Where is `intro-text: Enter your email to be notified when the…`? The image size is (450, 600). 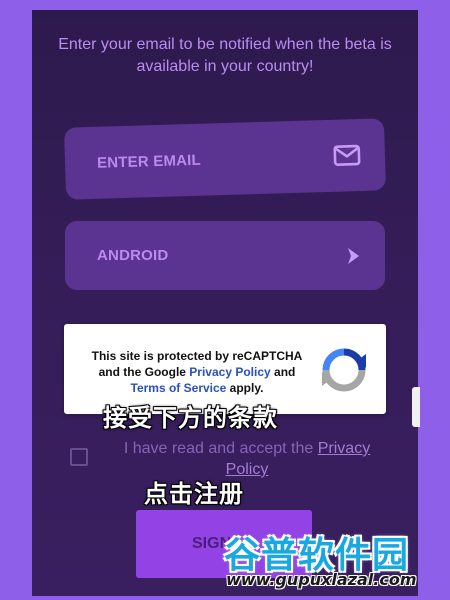 intro-text: Enter your email to be notified when the… is located at coordinates (225, 55).